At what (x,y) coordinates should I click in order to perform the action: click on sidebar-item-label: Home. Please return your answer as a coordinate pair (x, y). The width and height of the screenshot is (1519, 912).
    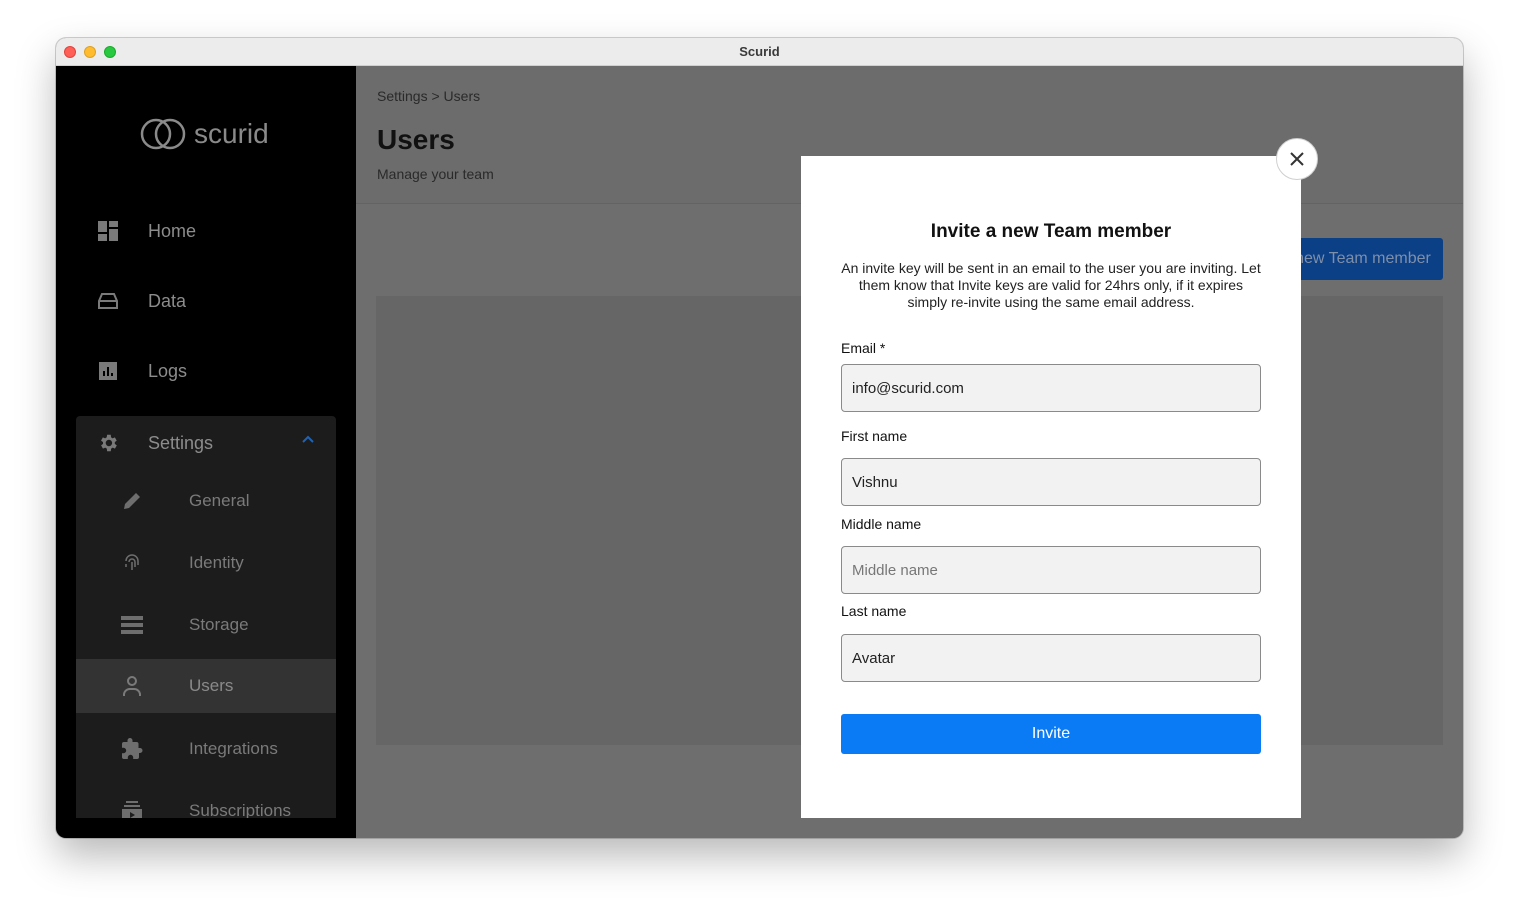
    Looking at the image, I should click on (172, 230).